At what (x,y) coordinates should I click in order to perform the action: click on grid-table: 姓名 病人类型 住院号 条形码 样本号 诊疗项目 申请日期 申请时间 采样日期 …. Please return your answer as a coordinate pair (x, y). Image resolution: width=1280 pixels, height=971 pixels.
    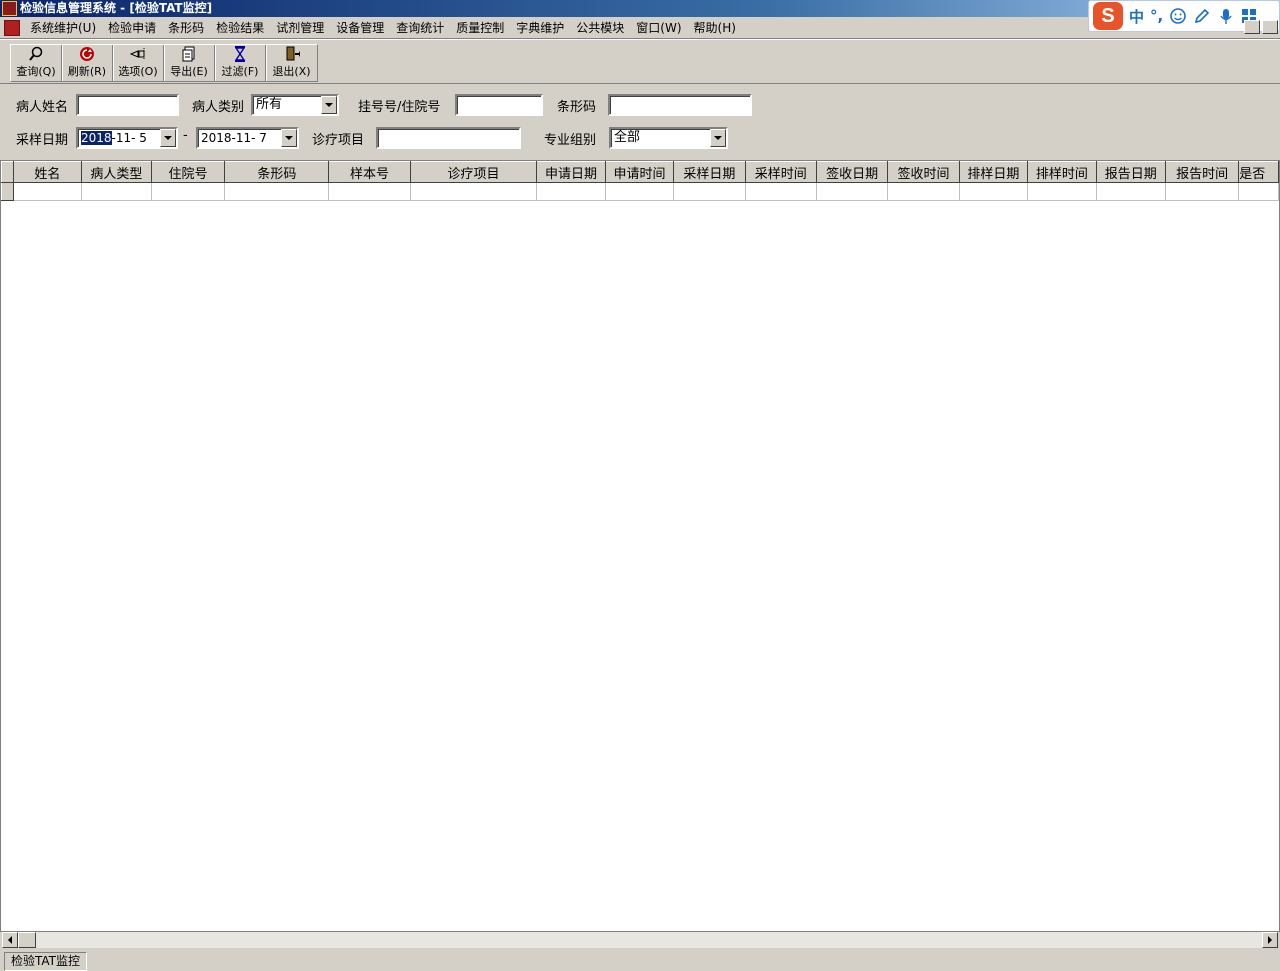
    Looking at the image, I should click on (640, 181).